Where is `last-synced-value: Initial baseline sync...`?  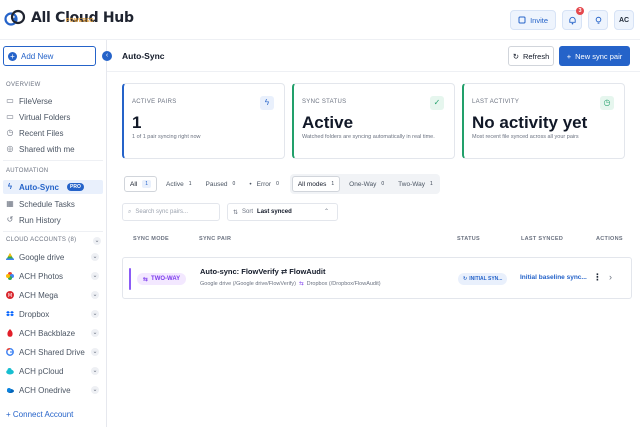 last-synced-value: Initial baseline sync... is located at coordinates (553, 277).